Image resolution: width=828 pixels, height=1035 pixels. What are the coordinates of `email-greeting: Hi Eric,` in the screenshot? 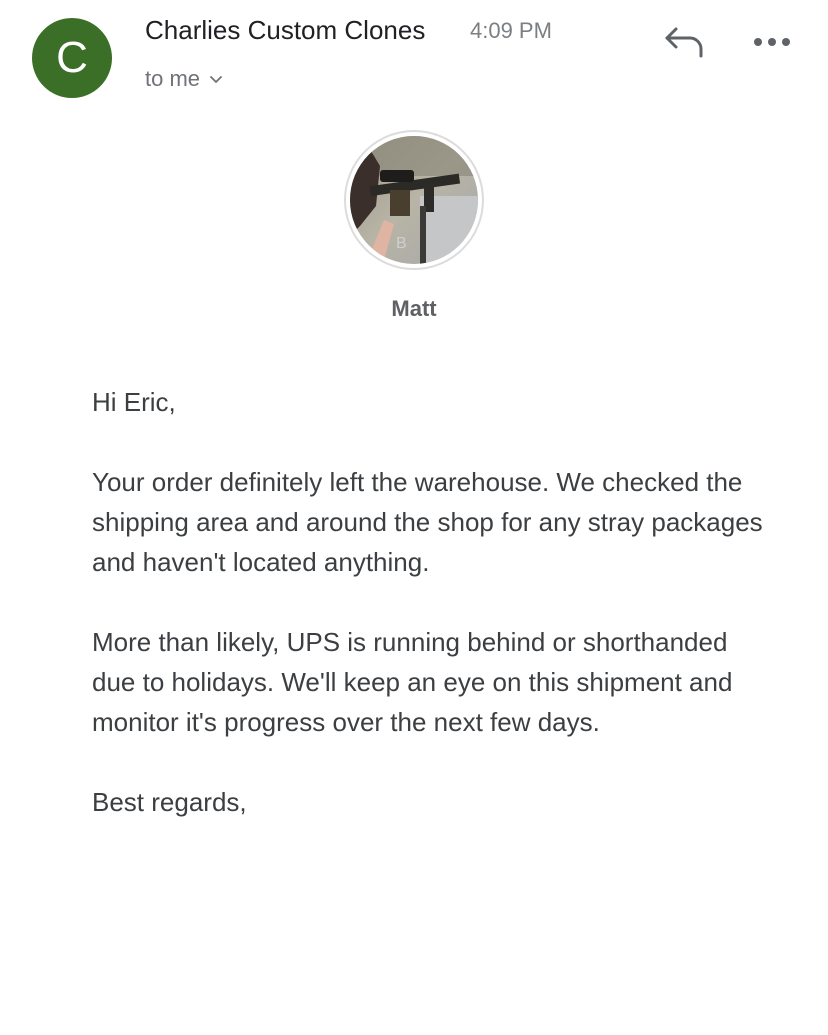 It's located at (134, 402).